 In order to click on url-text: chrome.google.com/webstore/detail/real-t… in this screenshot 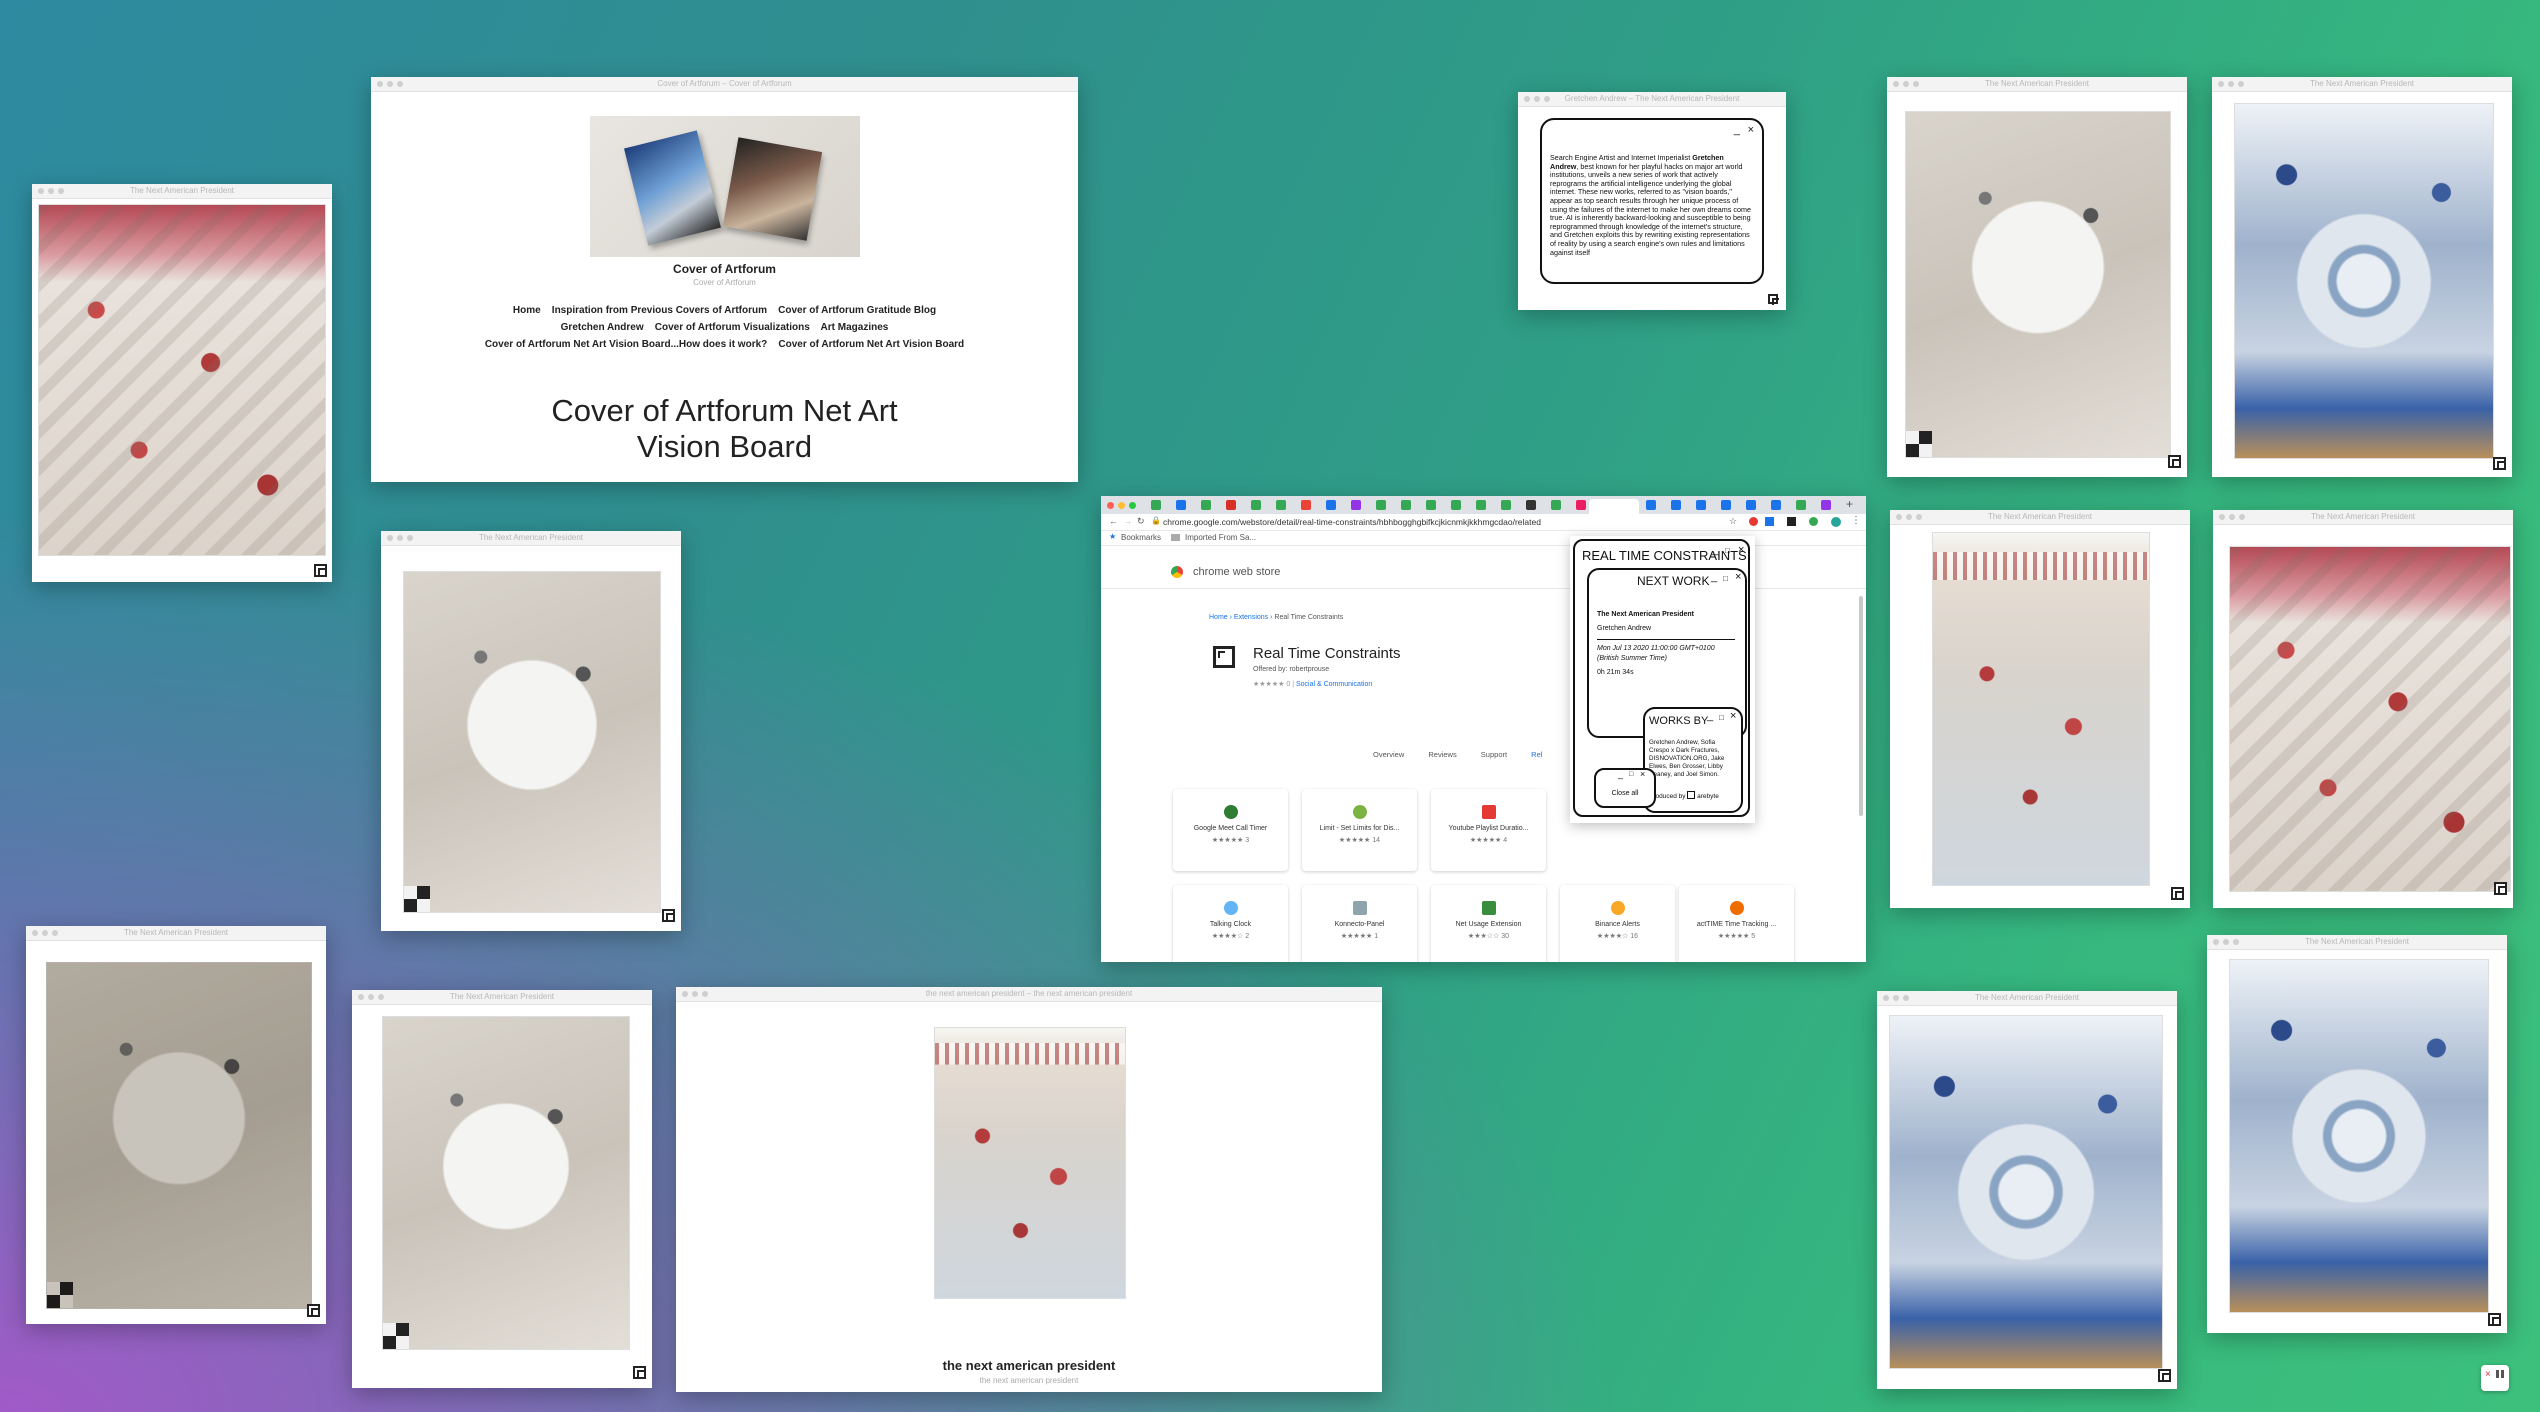, I will do `click(1352, 522)`.